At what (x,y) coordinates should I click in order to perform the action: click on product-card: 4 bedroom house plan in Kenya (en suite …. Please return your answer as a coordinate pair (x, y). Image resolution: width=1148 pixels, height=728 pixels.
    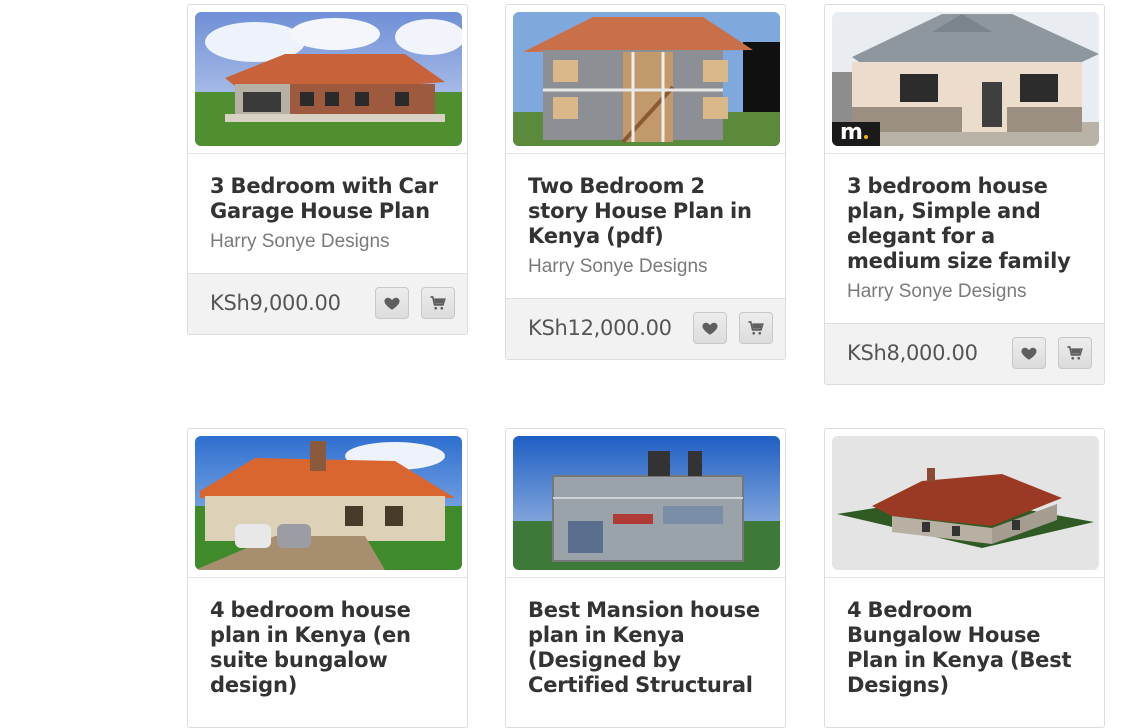
    Looking at the image, I should click on (327, 578).